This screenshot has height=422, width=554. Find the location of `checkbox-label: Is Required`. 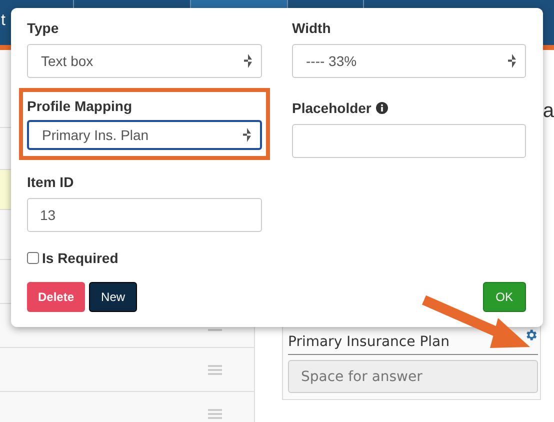

checkbox-label: Is Required is located at coordinates (80, 258).